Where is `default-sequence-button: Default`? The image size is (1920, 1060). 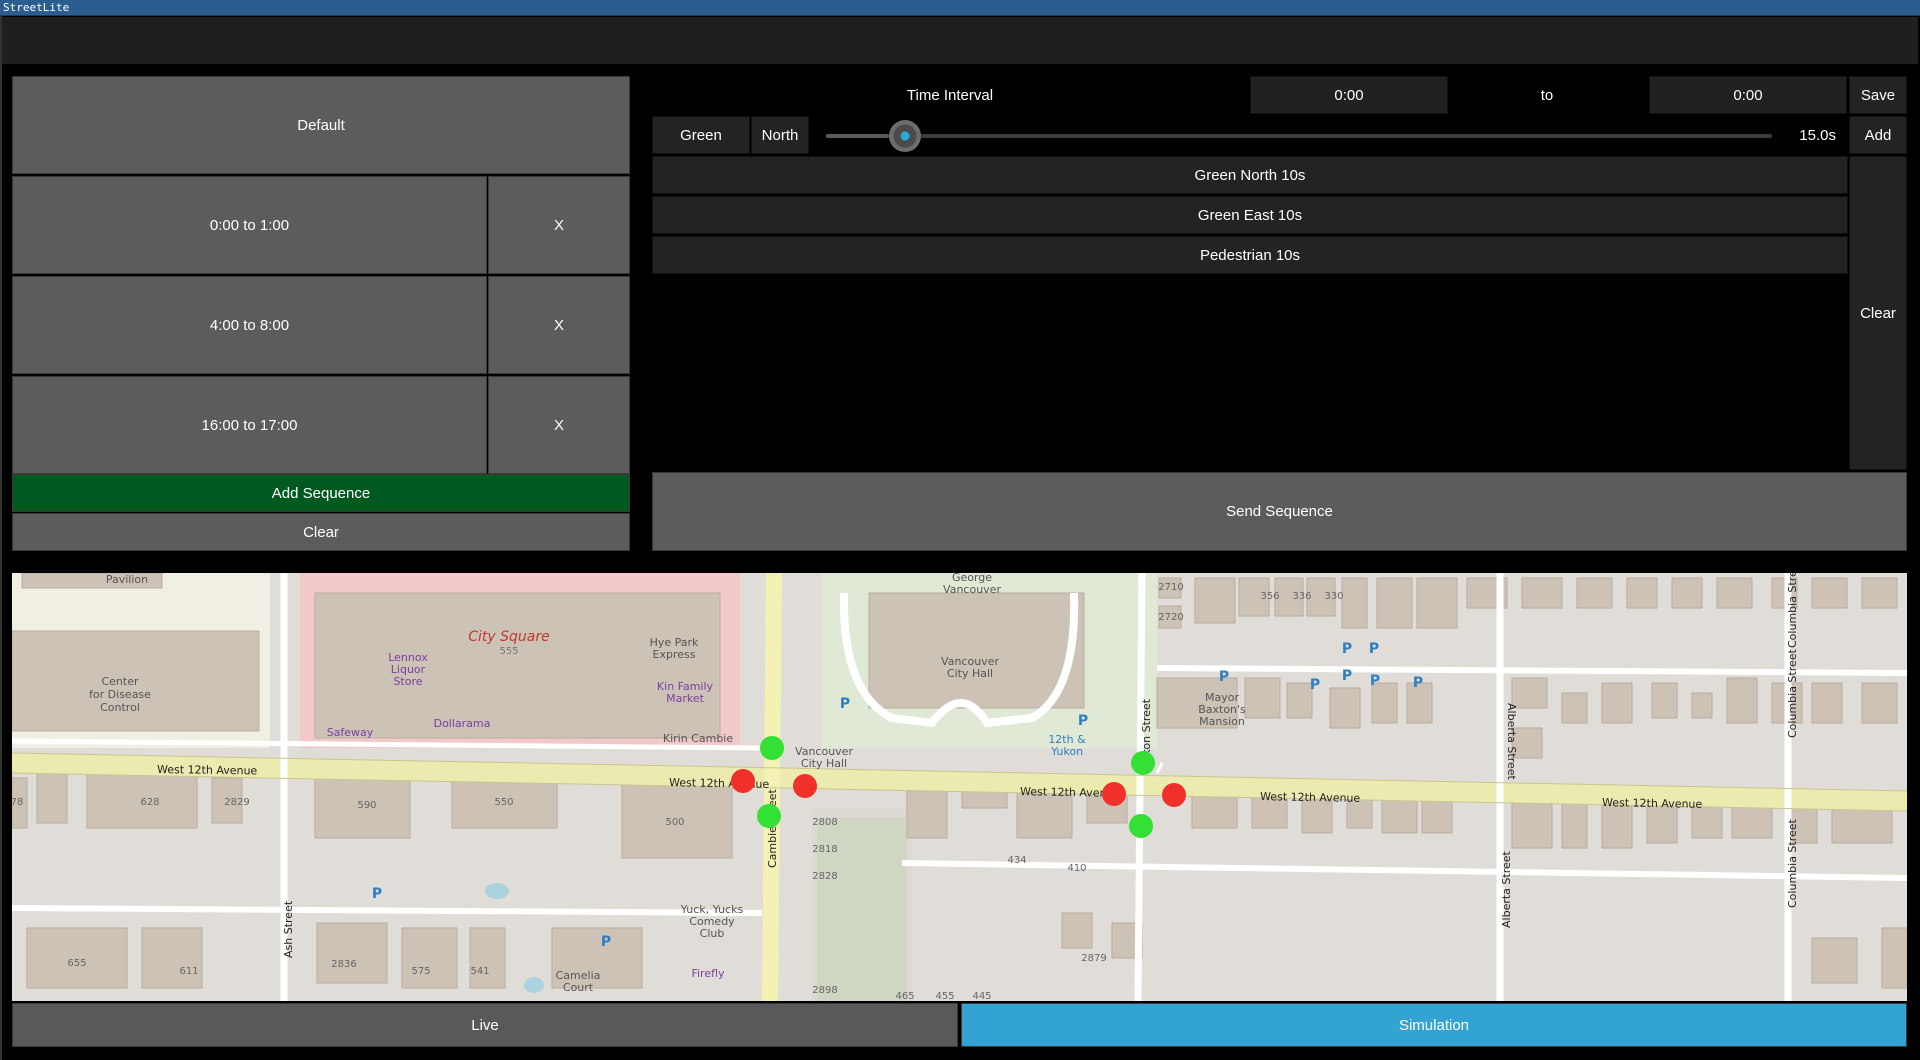
default-sequence-button: Default is located at coordinates (321, 125).